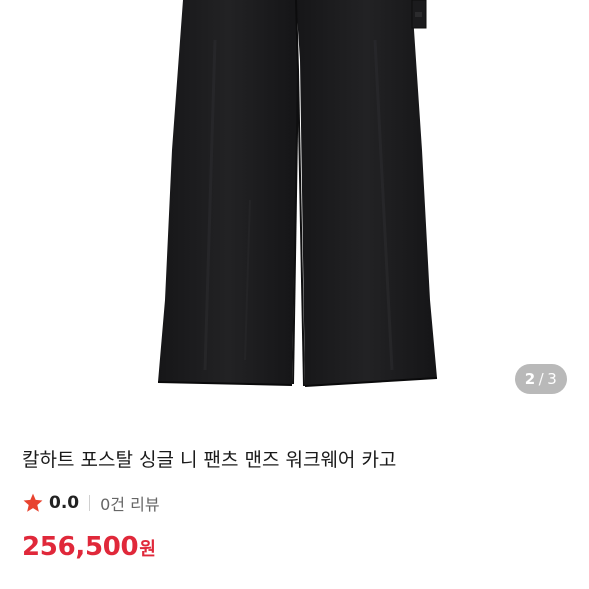 This screenshot has height=589, width=589. Describe the element at coordinates (129, 503) in the screenshot. I see `review-count-link: 0건 리뷰` at that location.